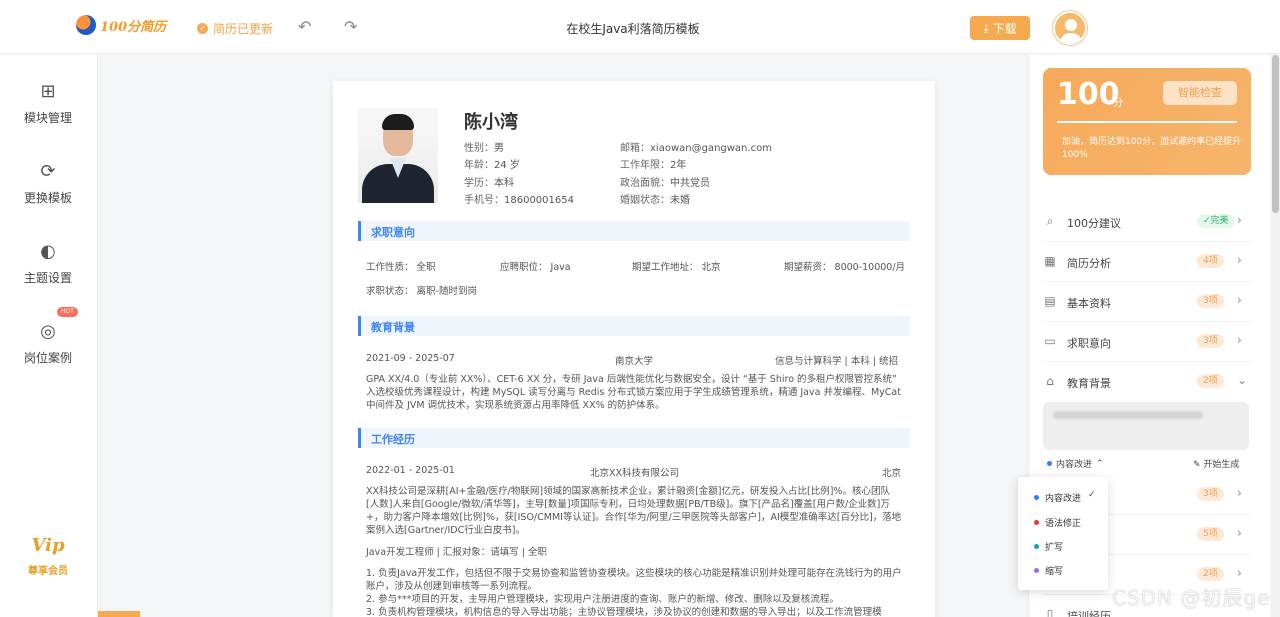  Describe the element at coordinates (119, 614) in the screenshot. I see `bottom-indicator` at that location.